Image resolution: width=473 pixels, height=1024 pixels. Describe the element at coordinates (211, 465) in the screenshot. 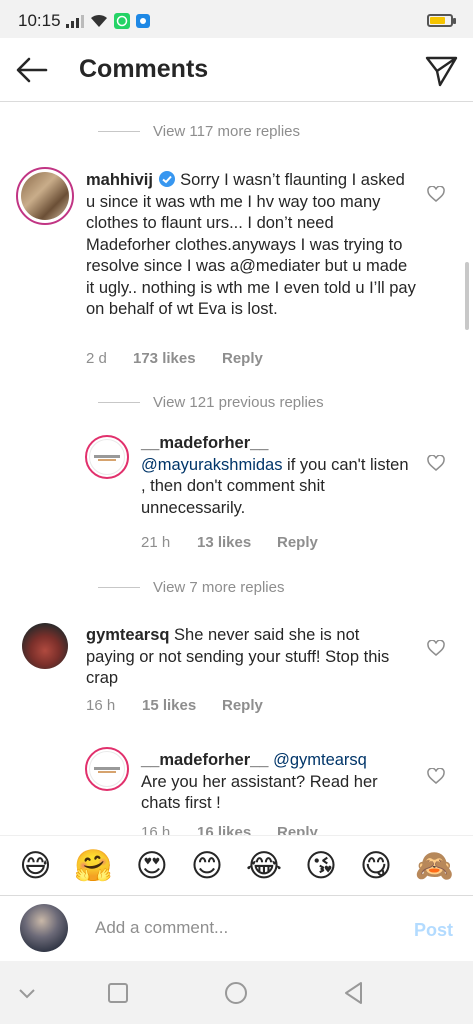

I see `mention-link: @mayurakshmidas` at that location.